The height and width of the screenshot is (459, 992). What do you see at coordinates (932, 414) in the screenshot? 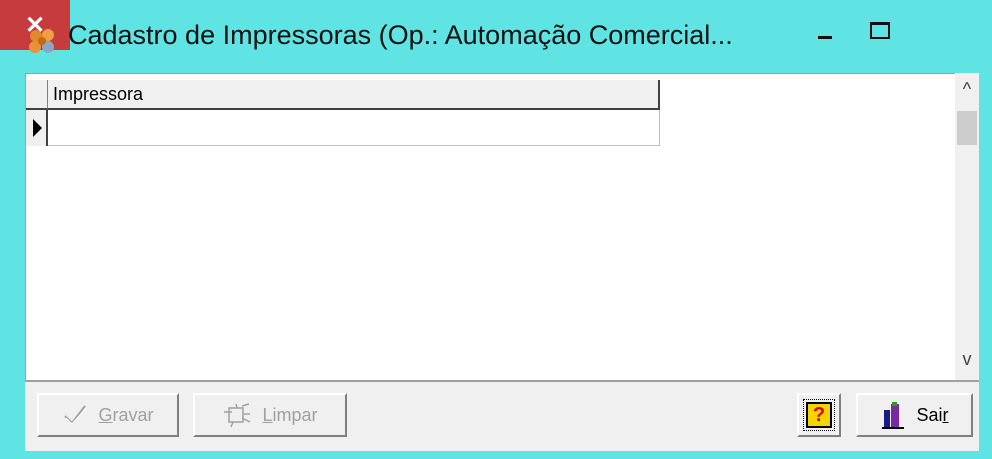
I see `sair-label: Sair` at bounding box center [932, 414].